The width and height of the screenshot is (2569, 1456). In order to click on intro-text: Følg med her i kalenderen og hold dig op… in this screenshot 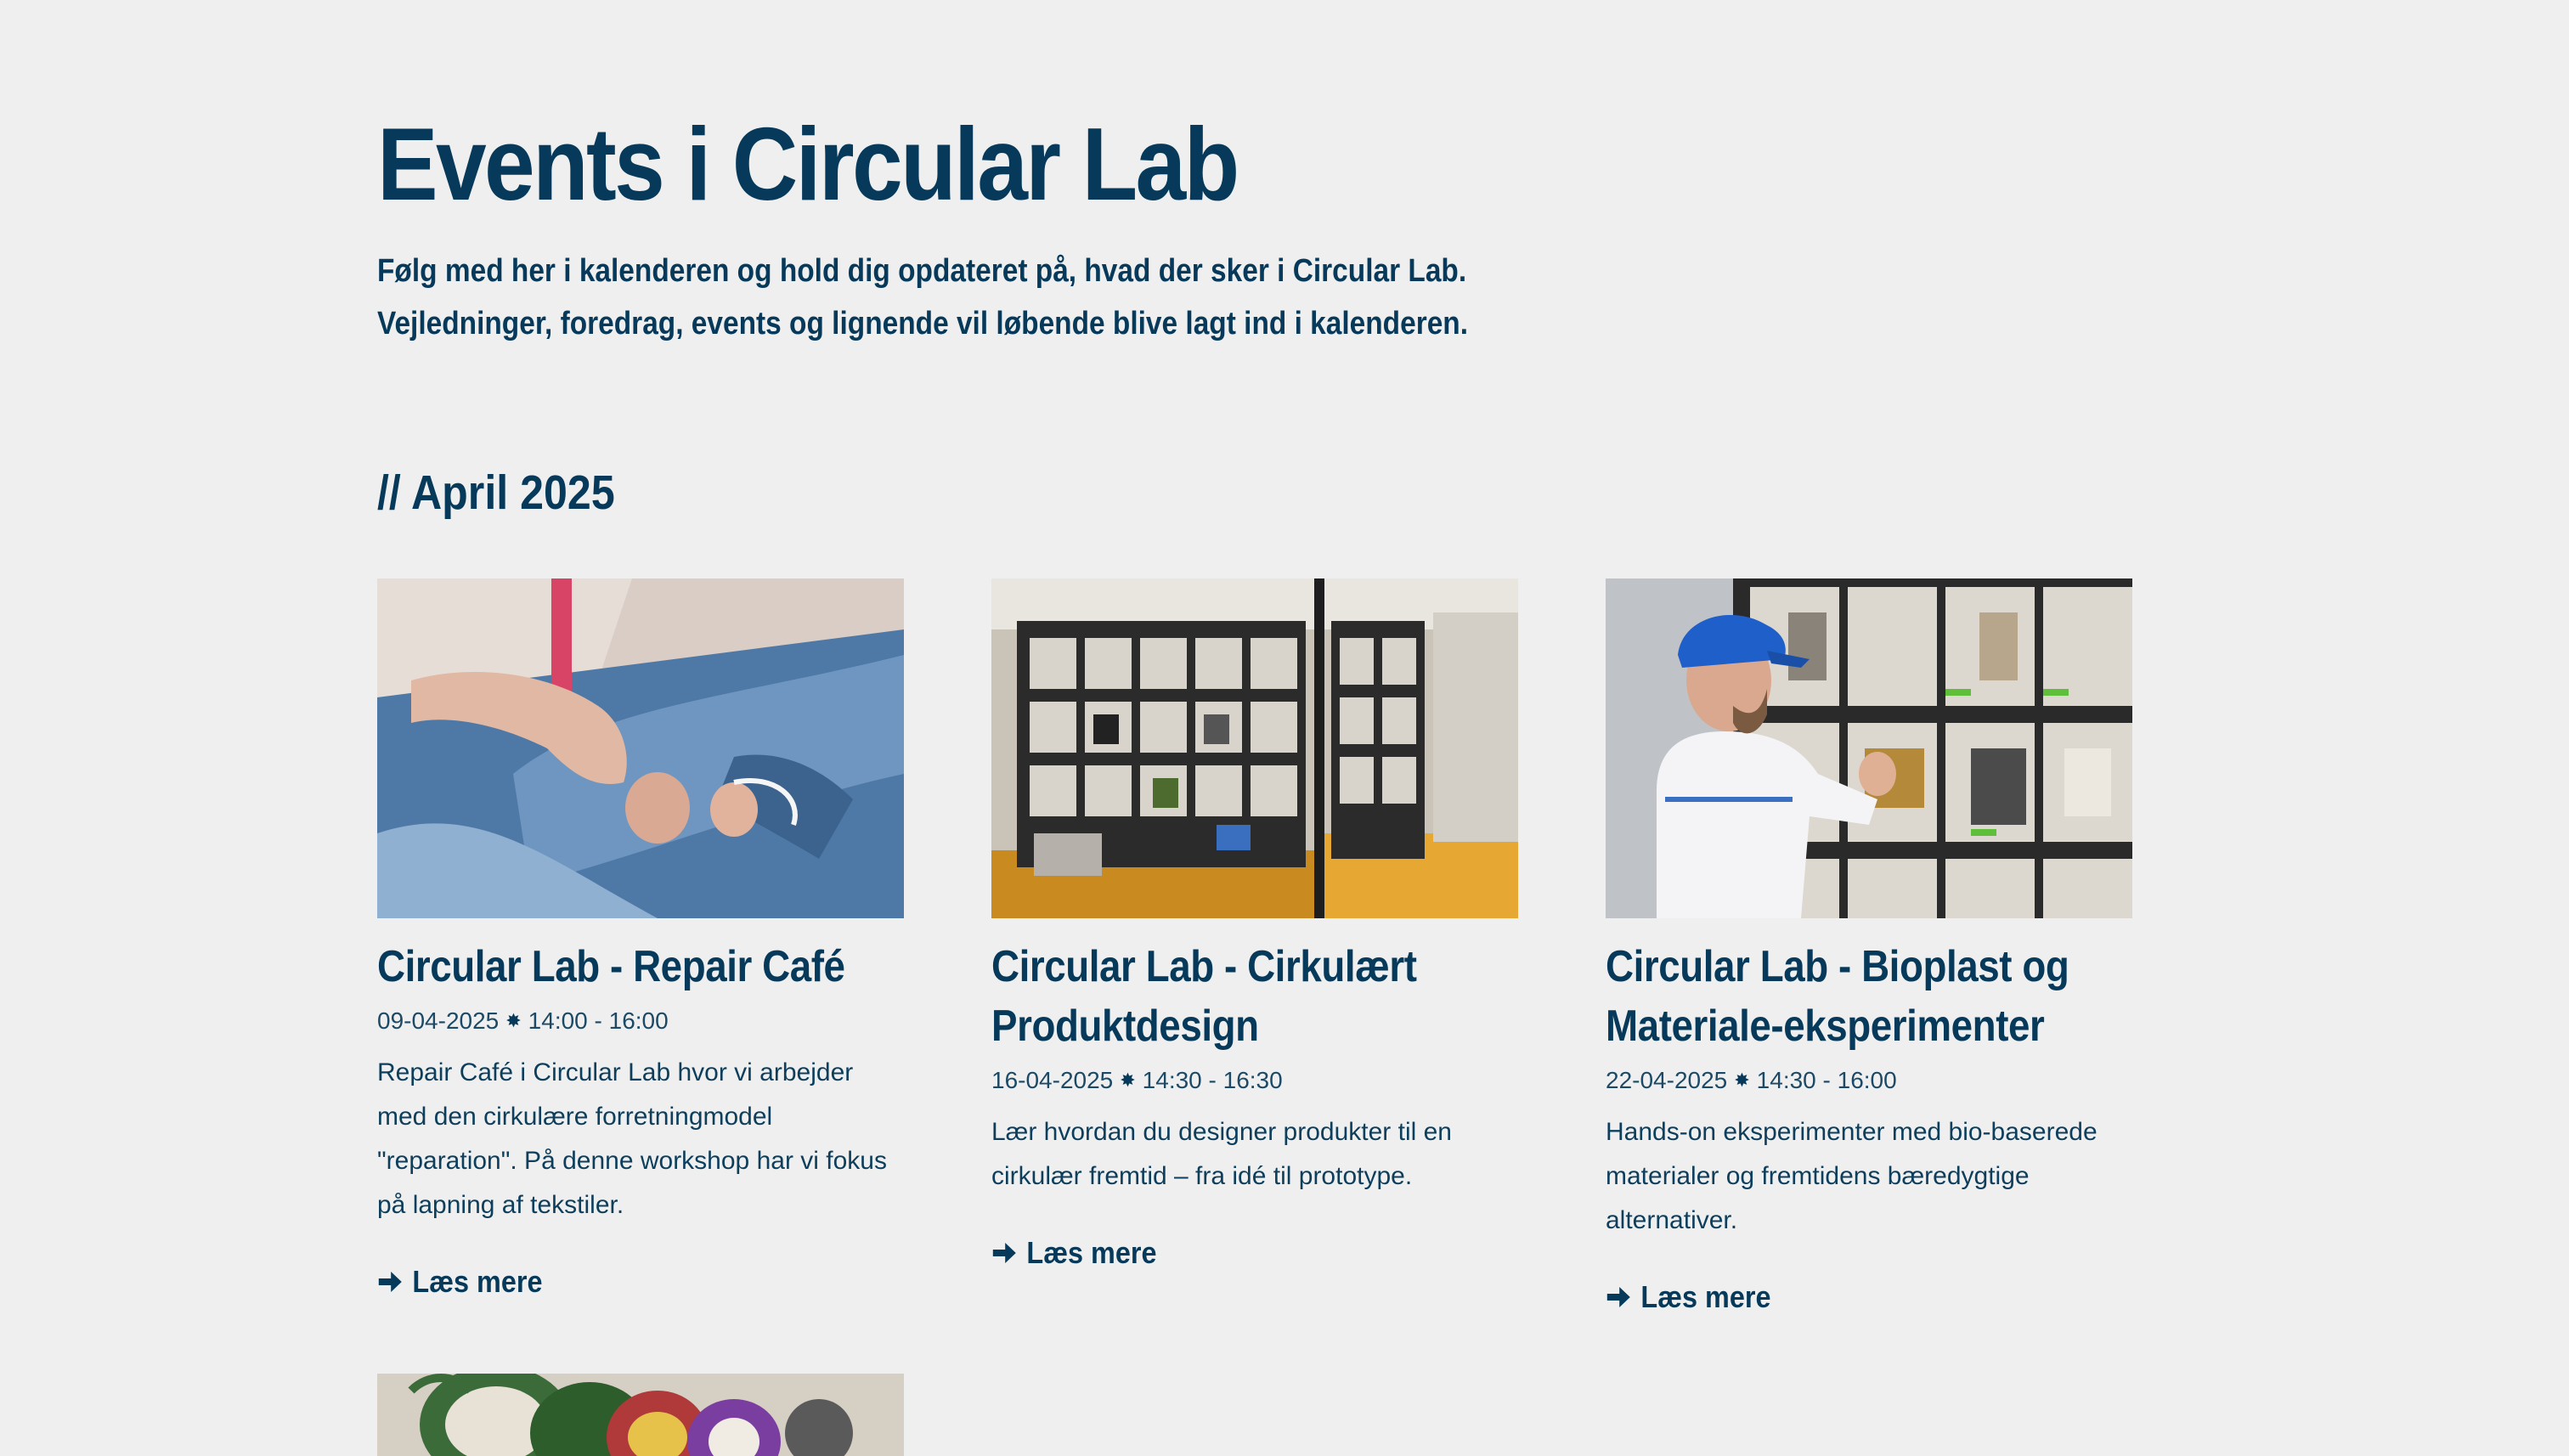, I will do `click(923, 297)`.